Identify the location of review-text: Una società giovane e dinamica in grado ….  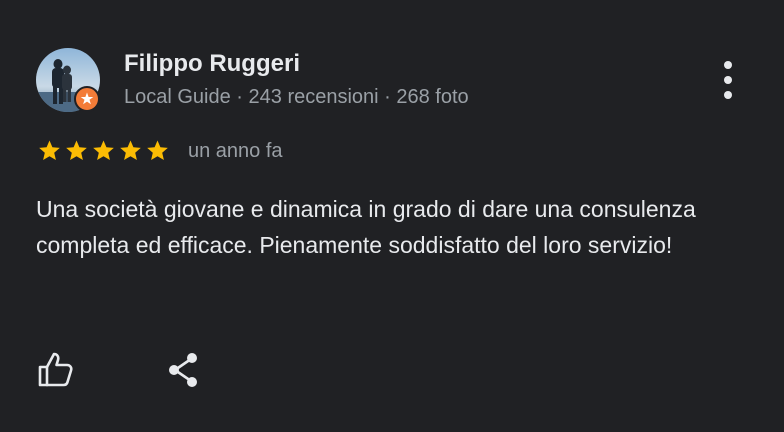
(366, 227).